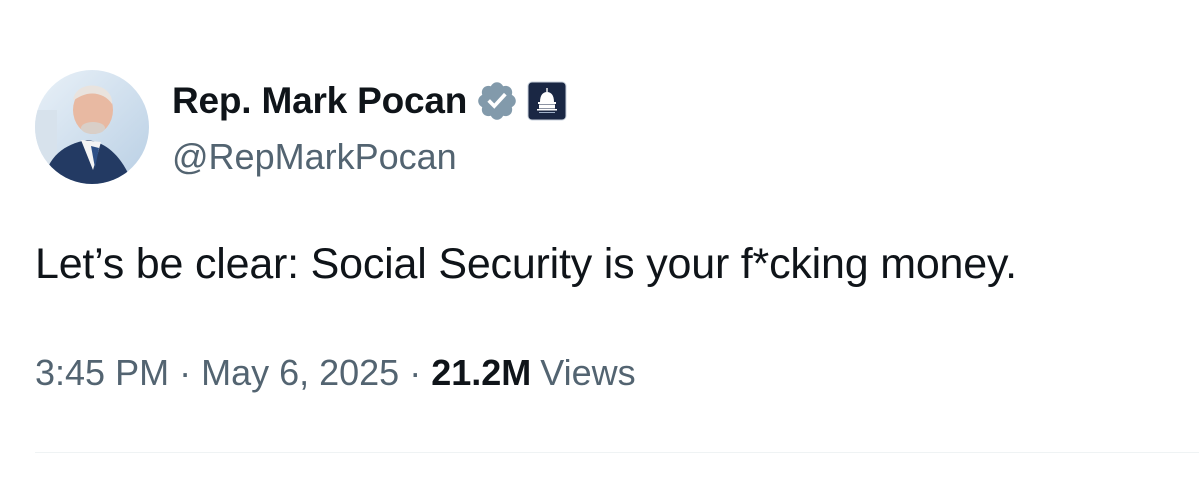  Describe the element at coordinates (497, 101) in the screenshot. I see `verified-badge-icon` at that location.